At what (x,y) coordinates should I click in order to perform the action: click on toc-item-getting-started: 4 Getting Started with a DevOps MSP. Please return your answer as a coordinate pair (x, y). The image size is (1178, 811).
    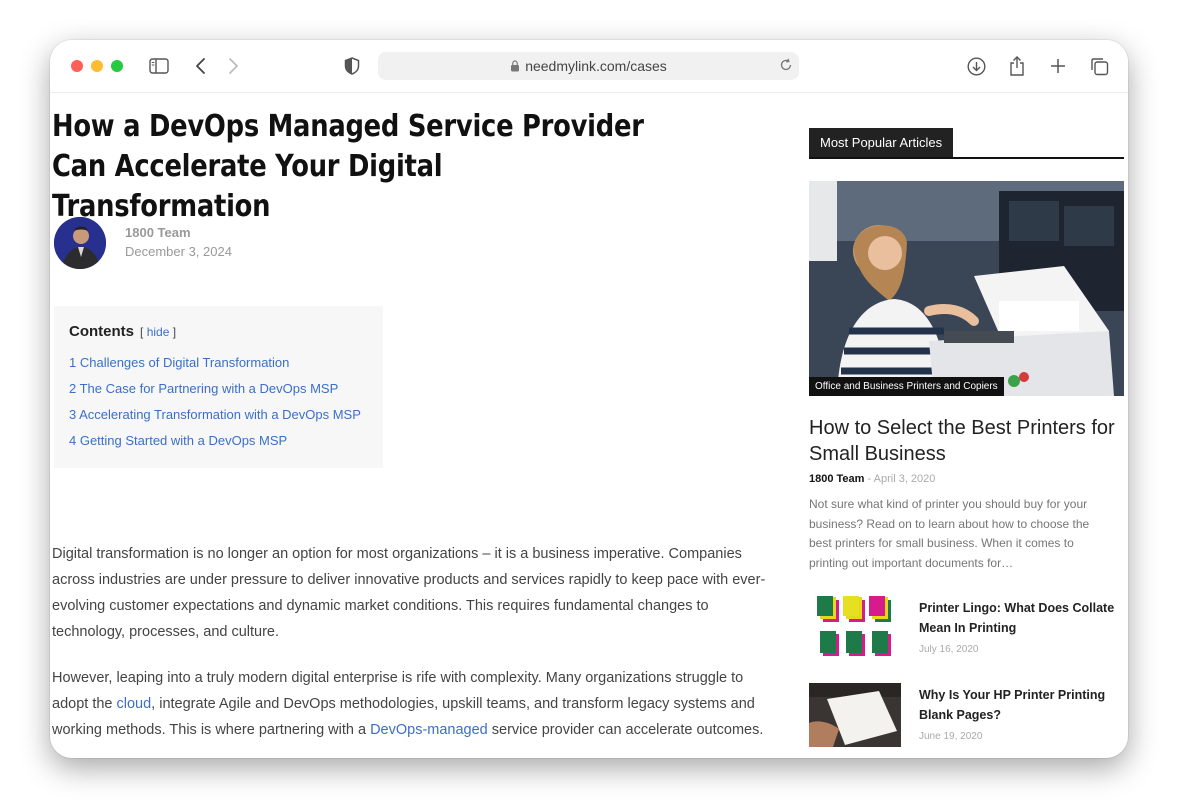
    Looking at the image, I should click on (178, 440).